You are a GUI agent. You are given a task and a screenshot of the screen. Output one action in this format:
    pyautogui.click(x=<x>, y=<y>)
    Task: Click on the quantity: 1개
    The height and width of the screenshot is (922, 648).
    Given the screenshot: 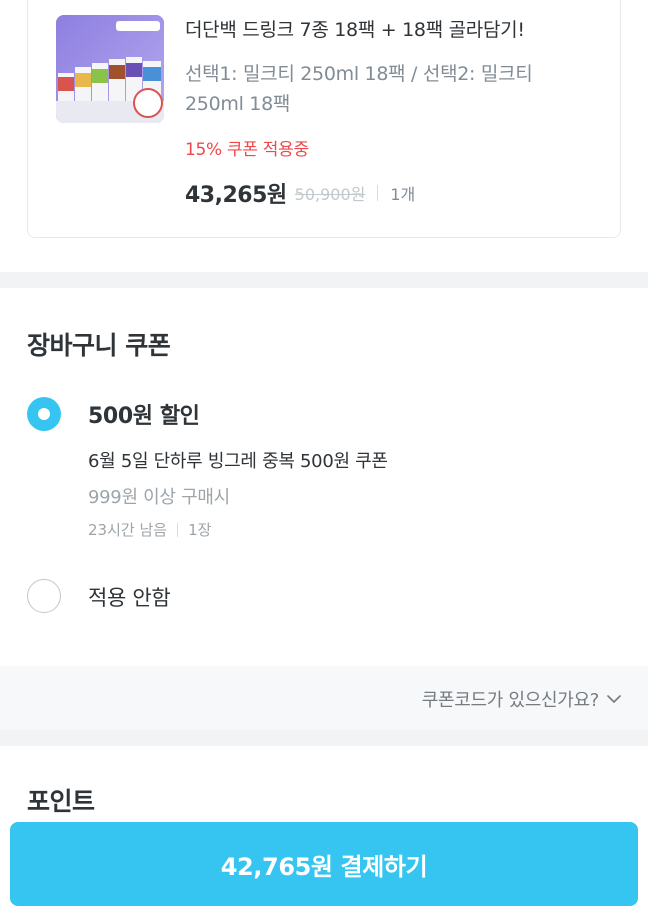 What is the action you would take?
    pyautogui.click(x=403, y=194)
    